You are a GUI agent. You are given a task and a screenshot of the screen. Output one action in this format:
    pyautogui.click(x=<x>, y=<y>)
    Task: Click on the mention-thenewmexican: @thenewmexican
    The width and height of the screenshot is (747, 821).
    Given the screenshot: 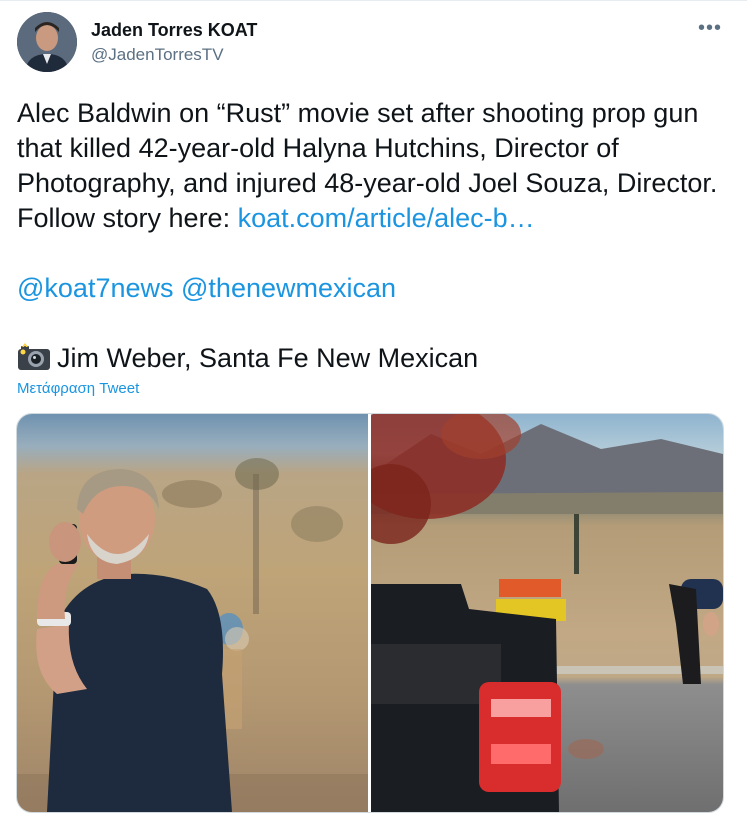 What is the action you would take?
    pyautogui.click(x=288, y=288)
    